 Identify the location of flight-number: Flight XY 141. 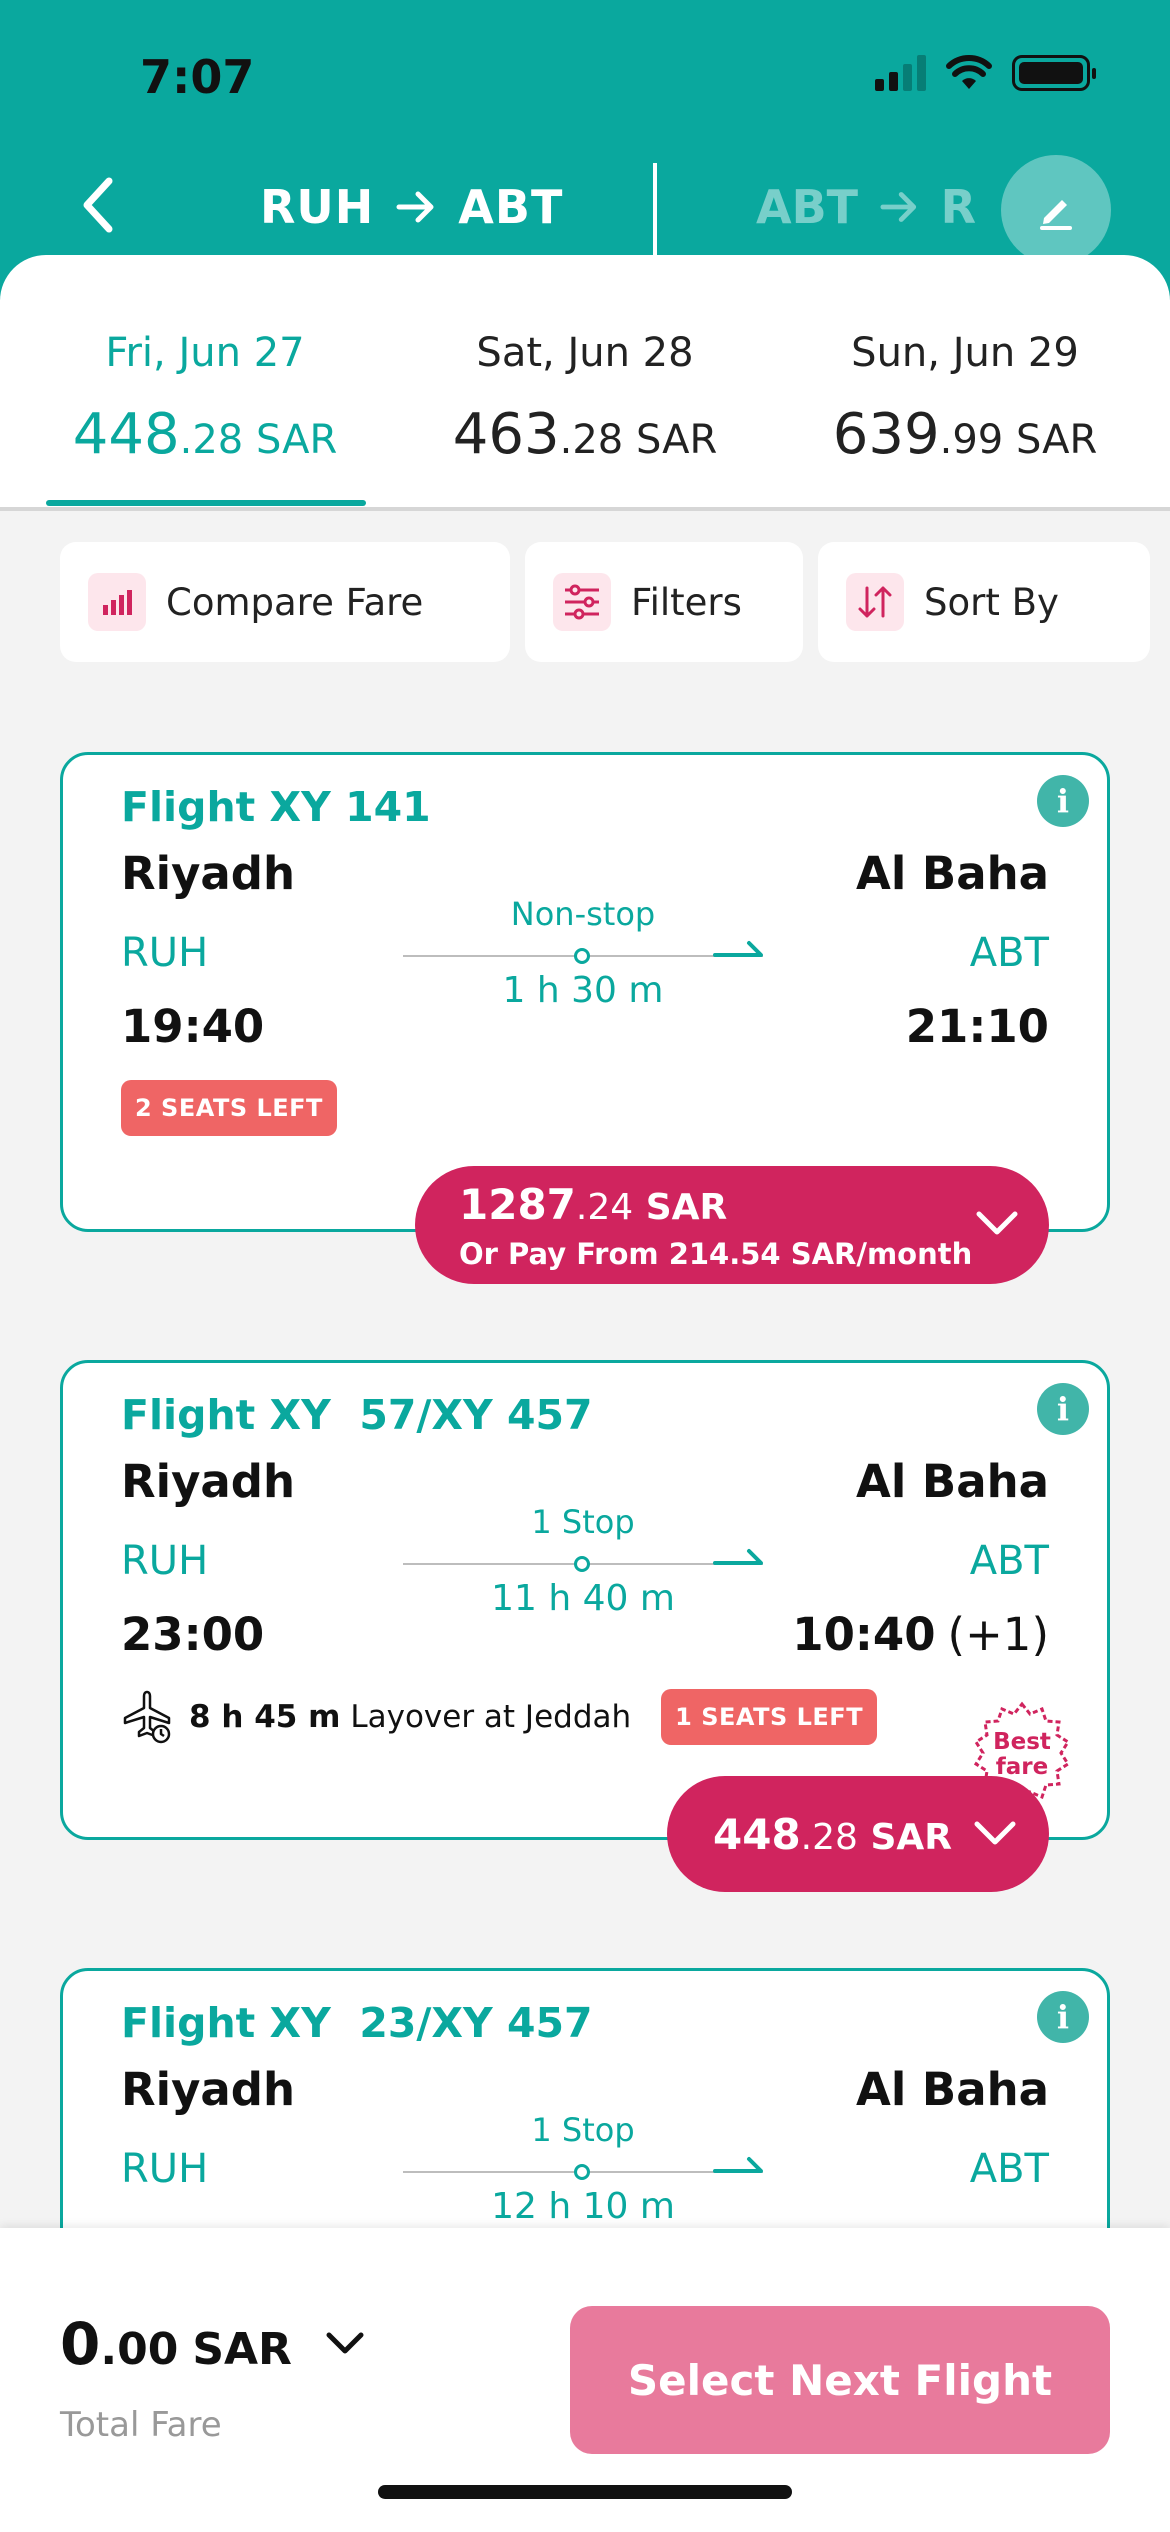
(276, 807).